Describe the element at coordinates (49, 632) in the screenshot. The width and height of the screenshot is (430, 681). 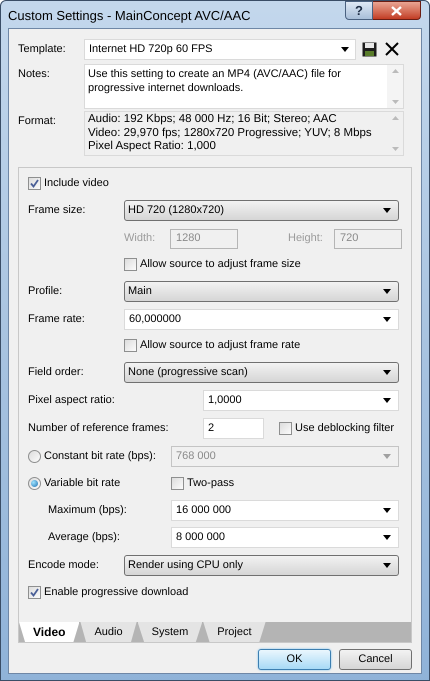
I see `tab: Video` at that location.